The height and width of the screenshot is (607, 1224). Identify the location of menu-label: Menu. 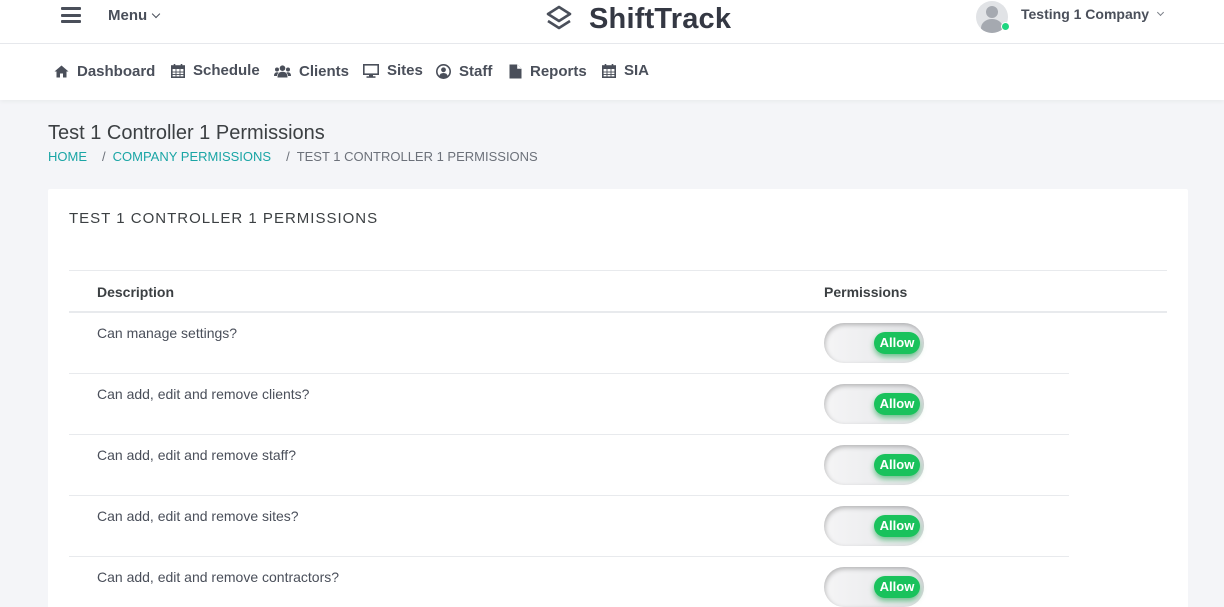
(128, 15).